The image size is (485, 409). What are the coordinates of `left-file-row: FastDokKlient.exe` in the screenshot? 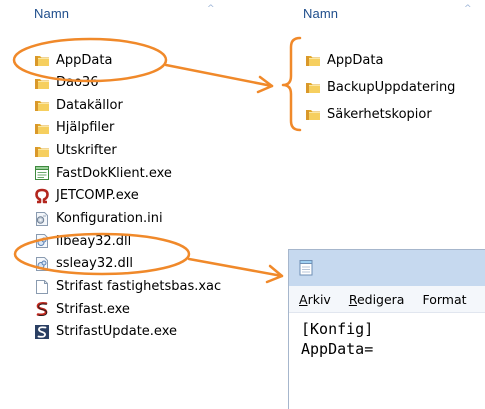 It's located at (103, 173).